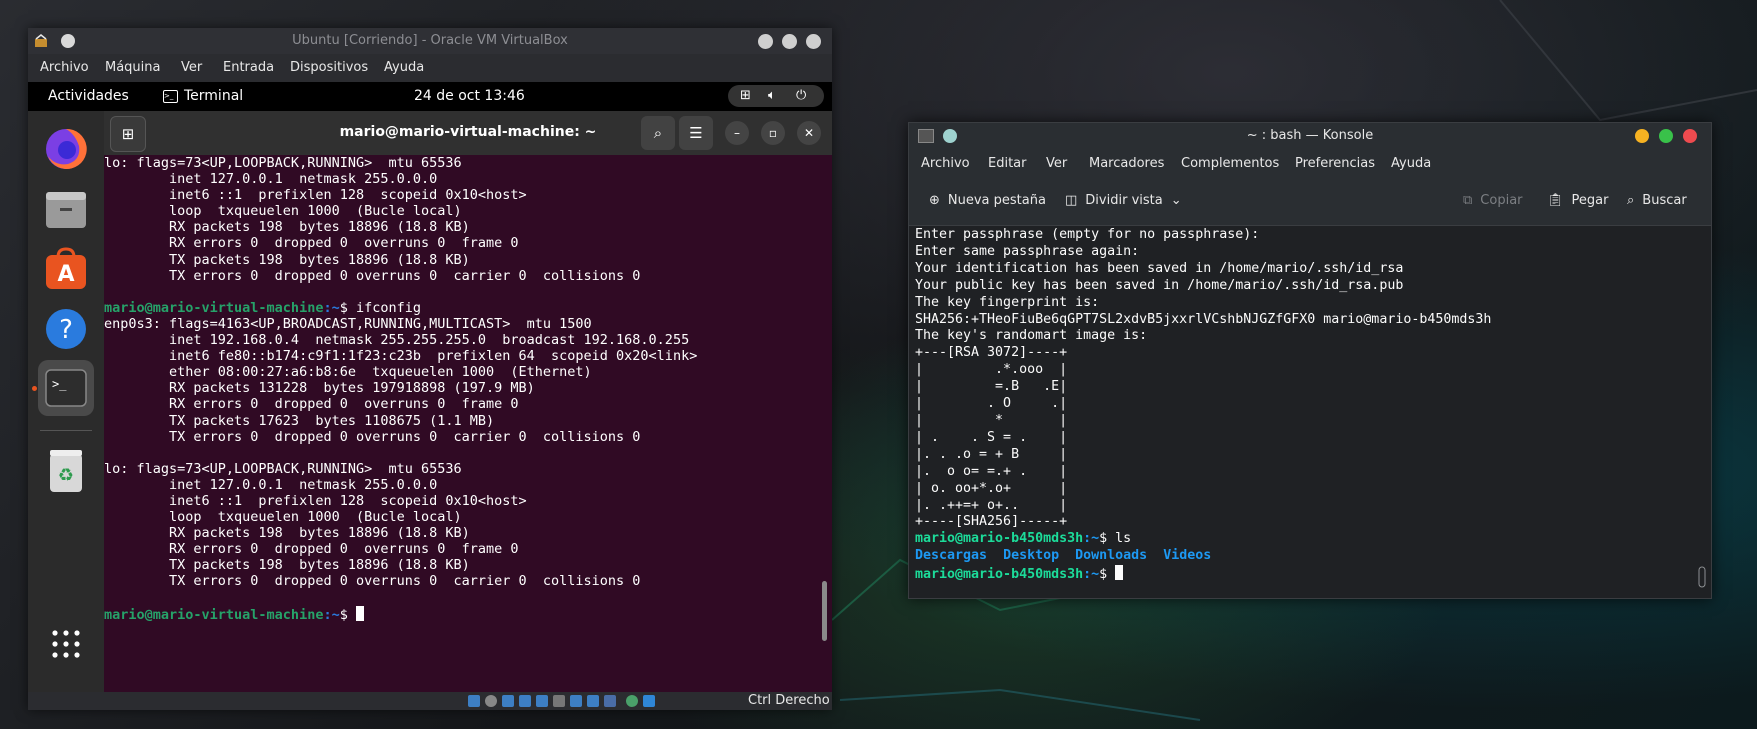 The width and height of the screenshot is (1757, 729). I want to click on optical-drive-icon, so click(491, 701).